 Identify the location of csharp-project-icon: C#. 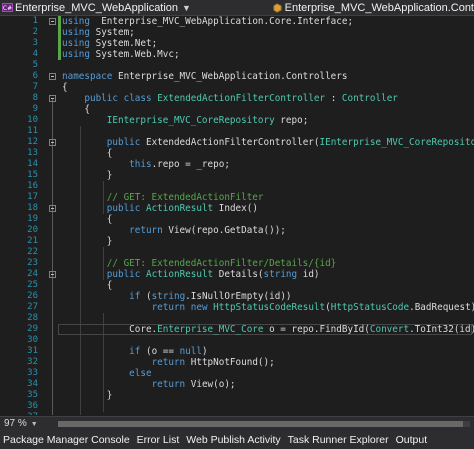
(7, 7).